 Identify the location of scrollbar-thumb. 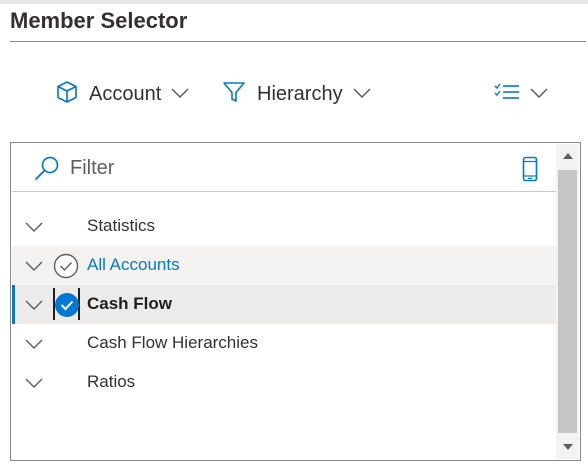
(567, 301).